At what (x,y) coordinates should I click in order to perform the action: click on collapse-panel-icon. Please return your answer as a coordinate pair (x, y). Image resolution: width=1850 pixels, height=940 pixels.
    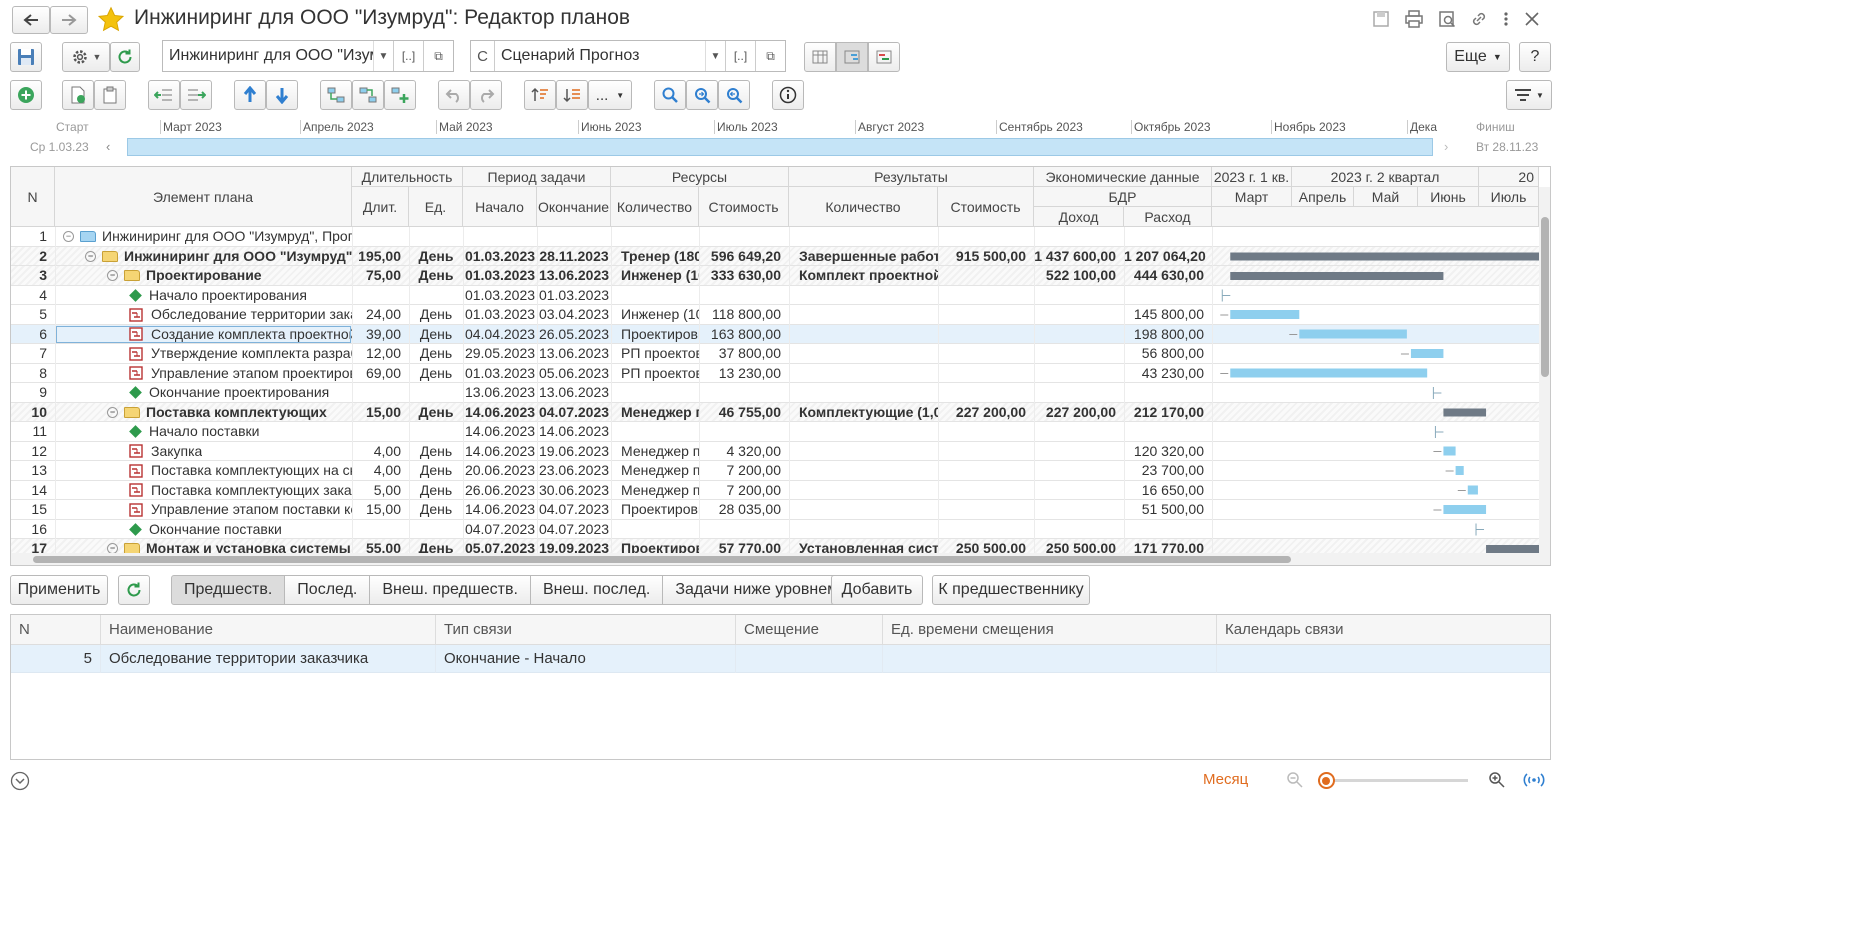
    Looking at the image, I should click on (20, 781).